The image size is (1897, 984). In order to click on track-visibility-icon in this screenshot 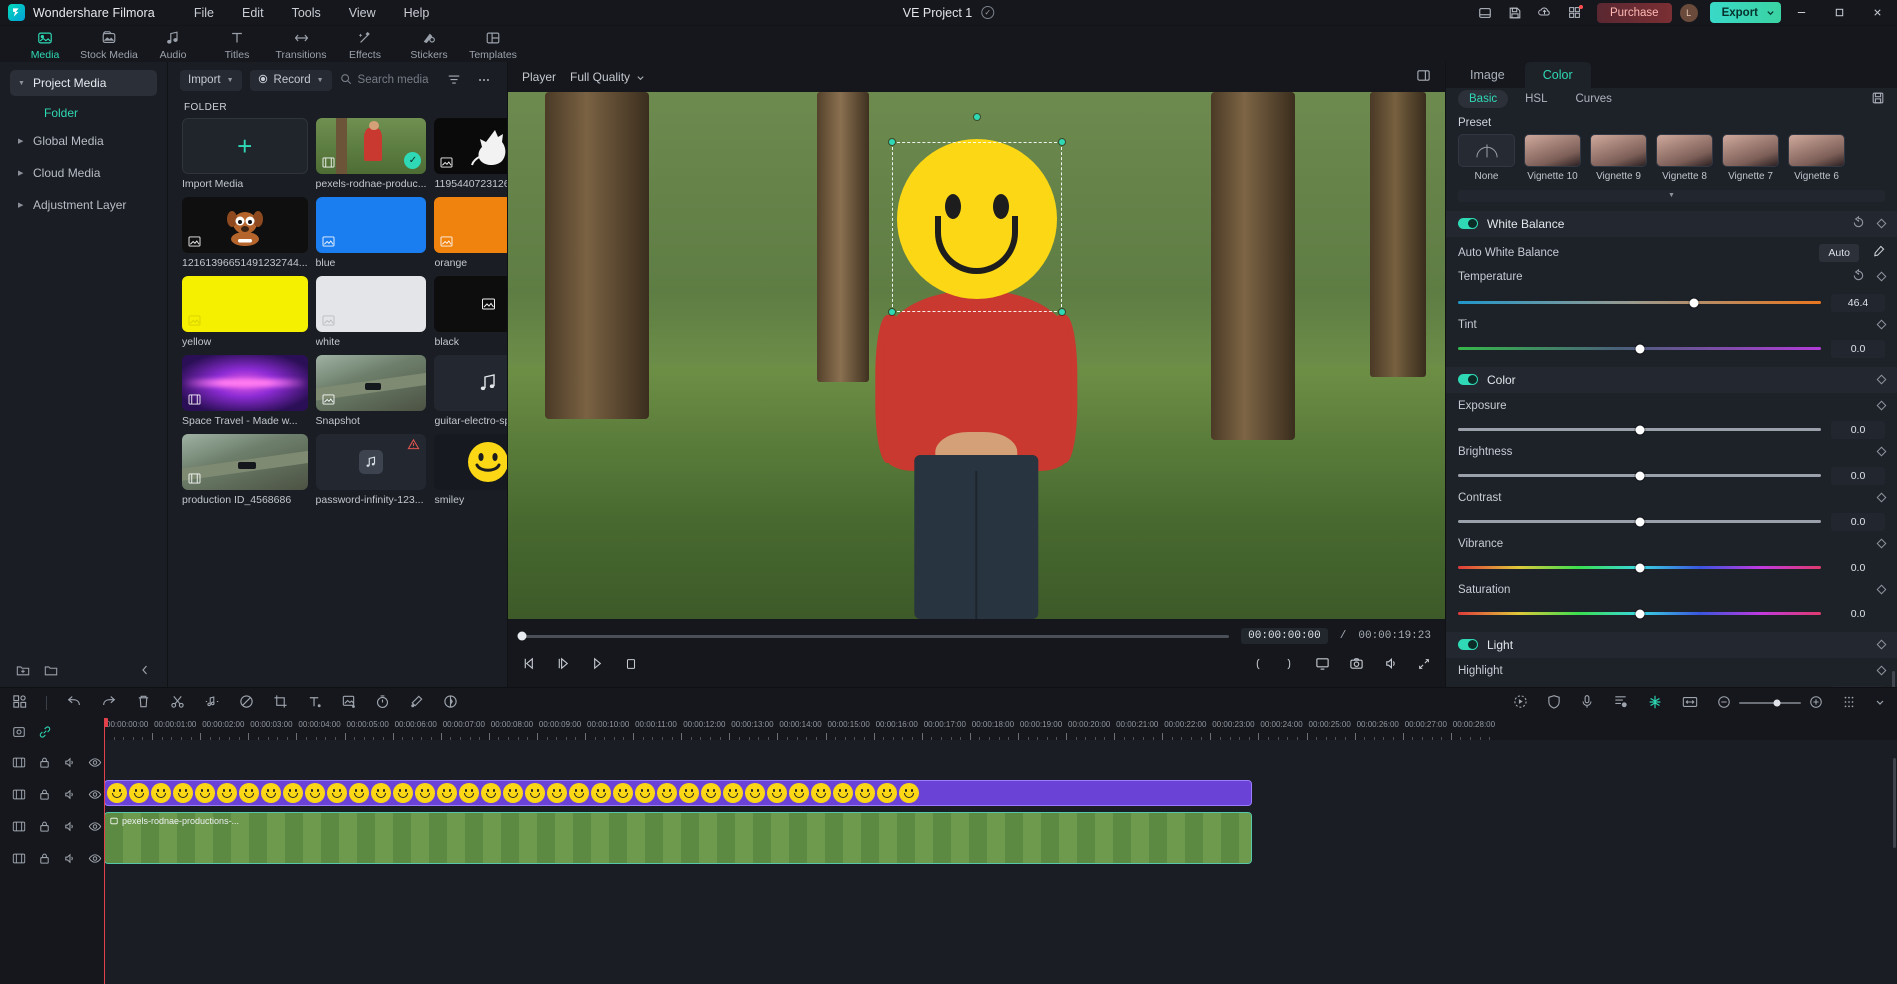, I will do `click(95, 828)`.